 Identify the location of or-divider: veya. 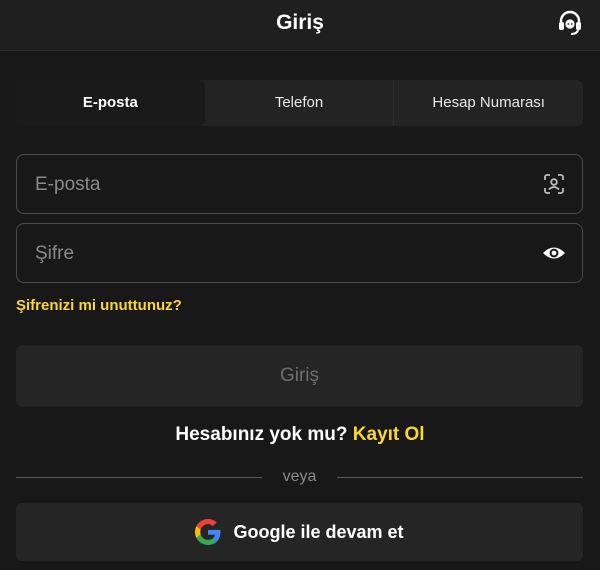
(299, 478).